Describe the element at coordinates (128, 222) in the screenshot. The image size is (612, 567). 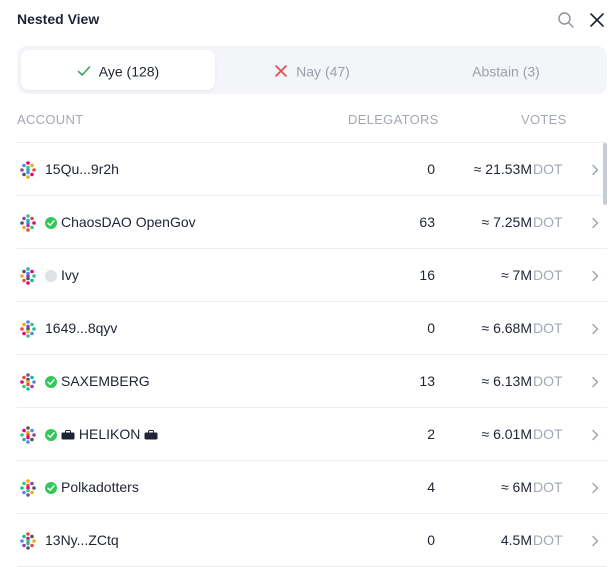
I see `account-name: ChaosDAO OpenGov` at that location.